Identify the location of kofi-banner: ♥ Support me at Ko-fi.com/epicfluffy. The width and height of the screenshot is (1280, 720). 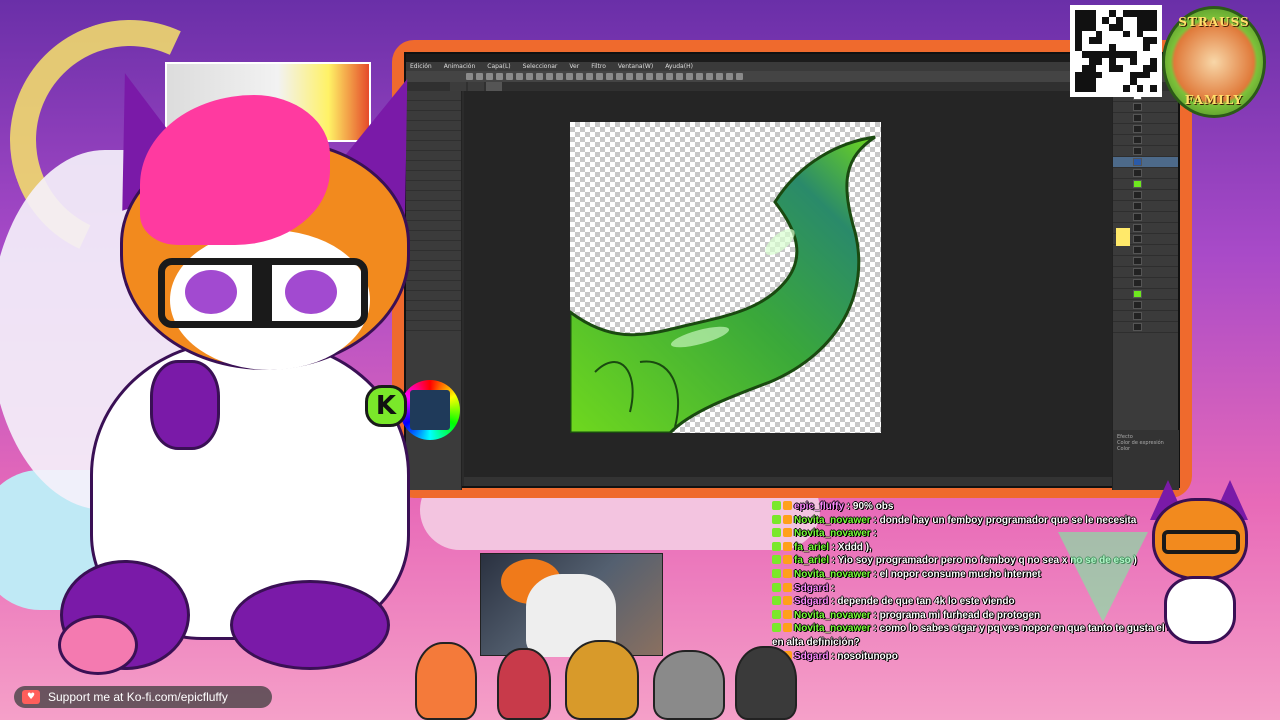
(143, 697).